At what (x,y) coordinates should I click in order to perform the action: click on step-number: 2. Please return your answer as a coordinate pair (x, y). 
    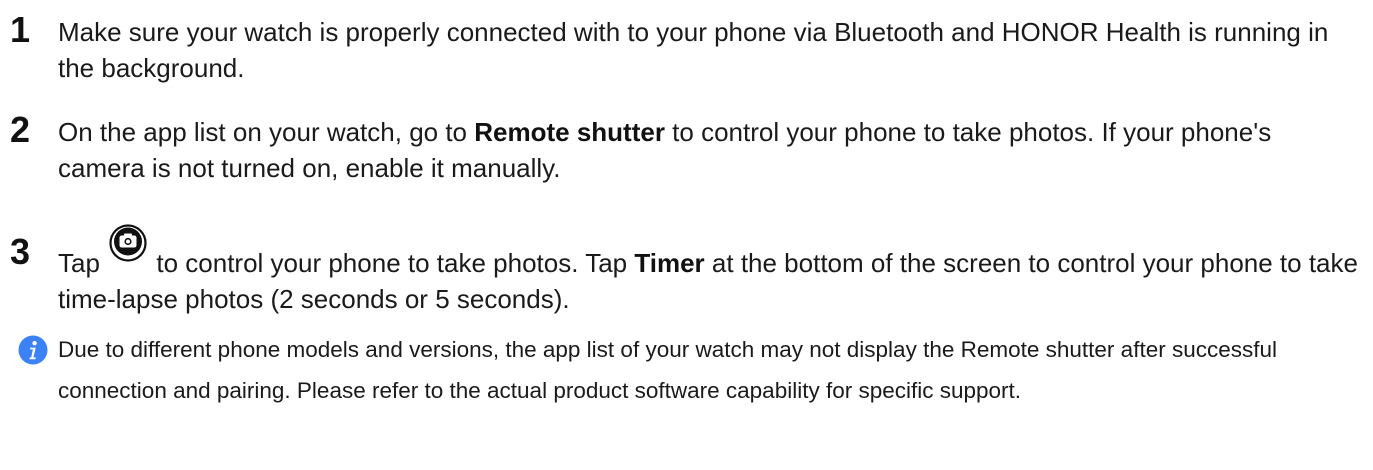
    Looking at the image, I should click on (20, 129).